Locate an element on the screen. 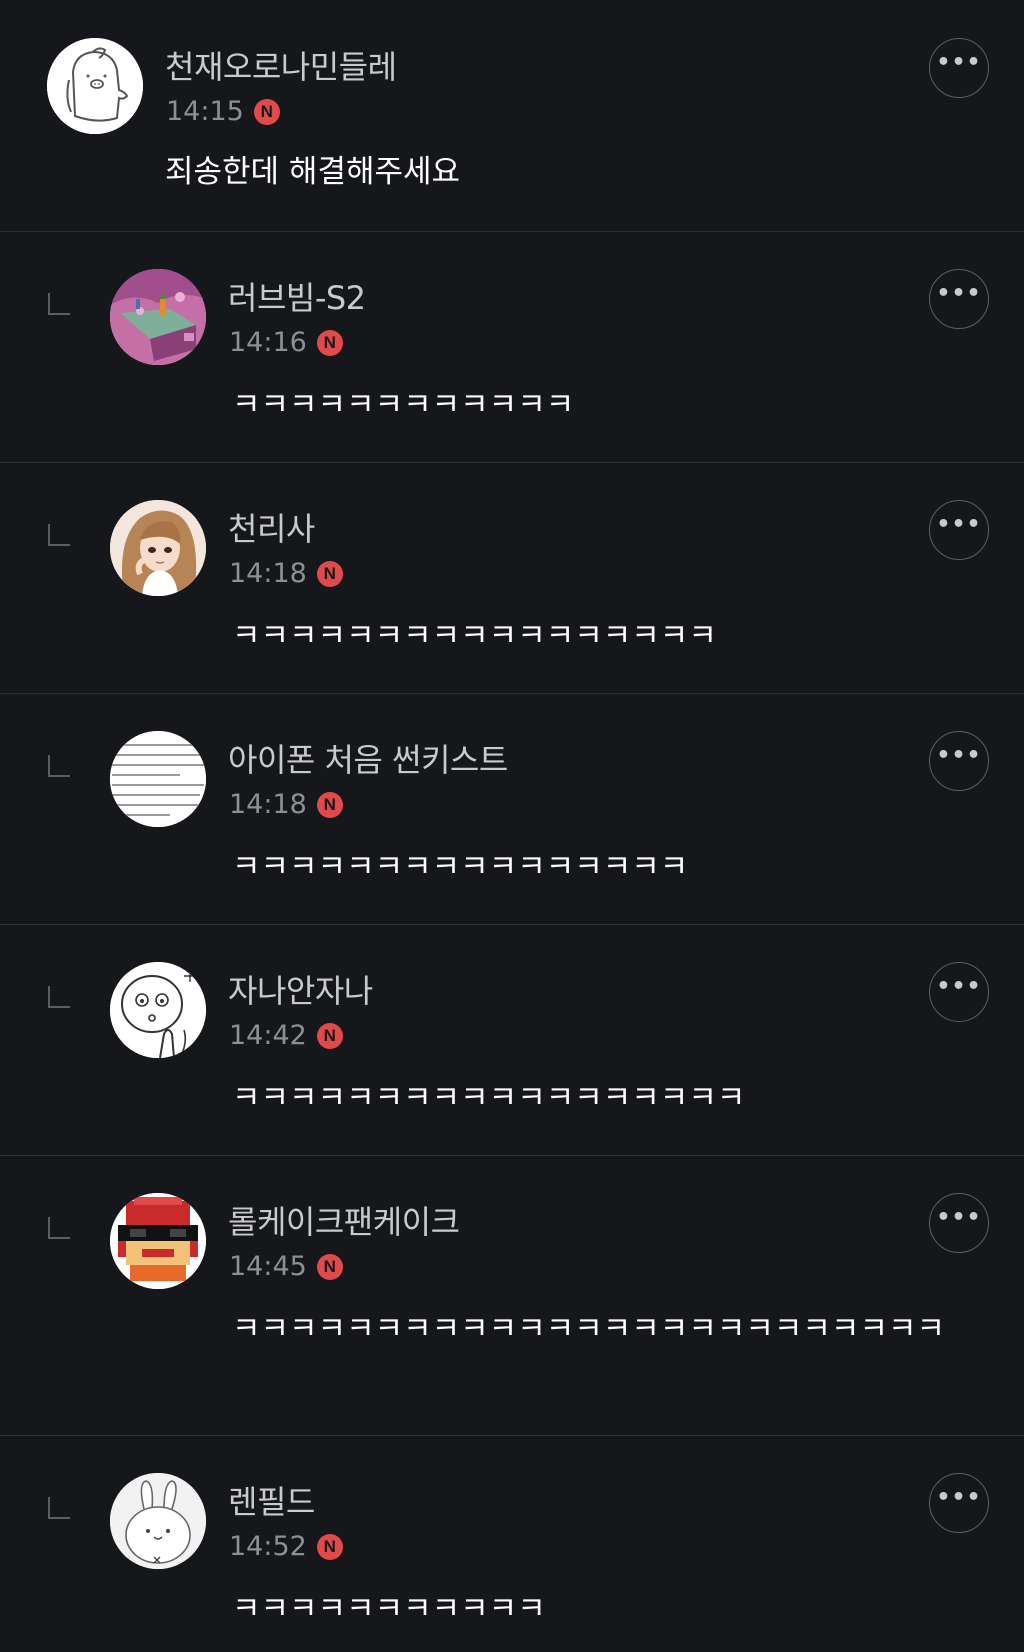 The width and height of the screenshot is (1024, 1652). comment-author: 천재오로나민들레 is located at coordinates (281, 67).